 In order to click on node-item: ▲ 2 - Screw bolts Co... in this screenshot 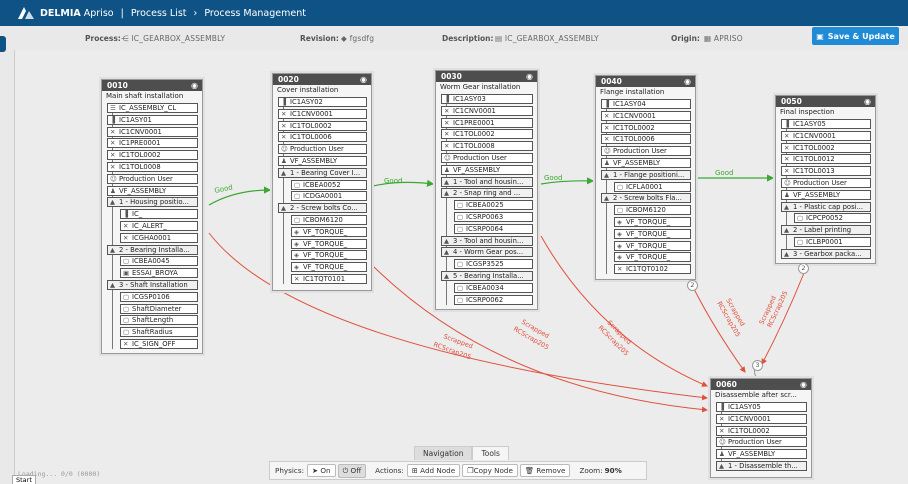, I will do `click(322, 208)`.